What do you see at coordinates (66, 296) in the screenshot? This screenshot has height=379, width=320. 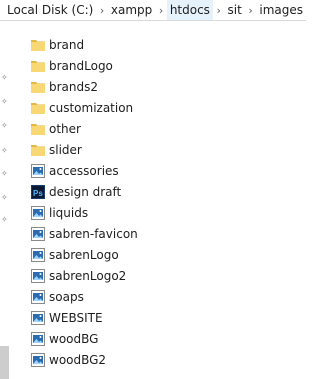 I see `file-name: soaps` at bounding box center [66, 296].